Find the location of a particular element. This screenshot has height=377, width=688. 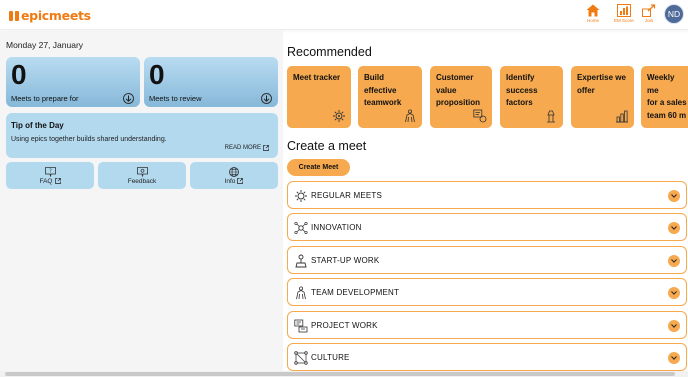

rec-card-title: Identify success factors is located at coordinates (522, 90).